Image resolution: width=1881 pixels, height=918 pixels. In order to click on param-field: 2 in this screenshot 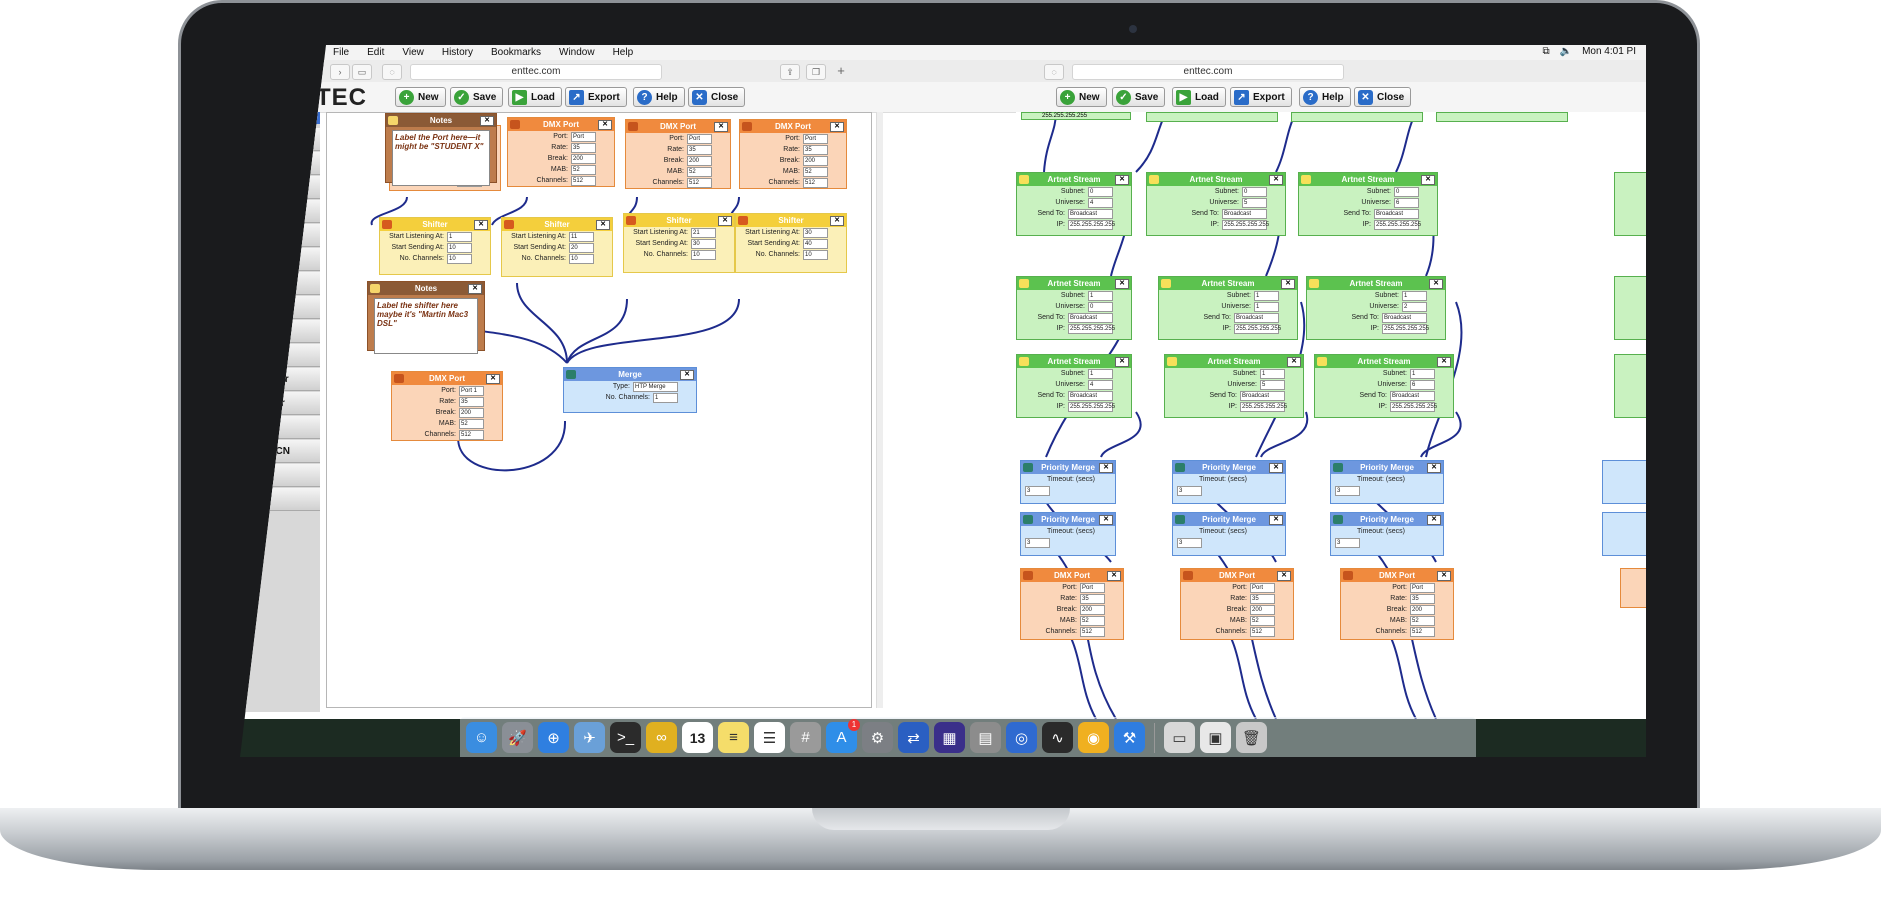, I will do `click(1414, 306)`.